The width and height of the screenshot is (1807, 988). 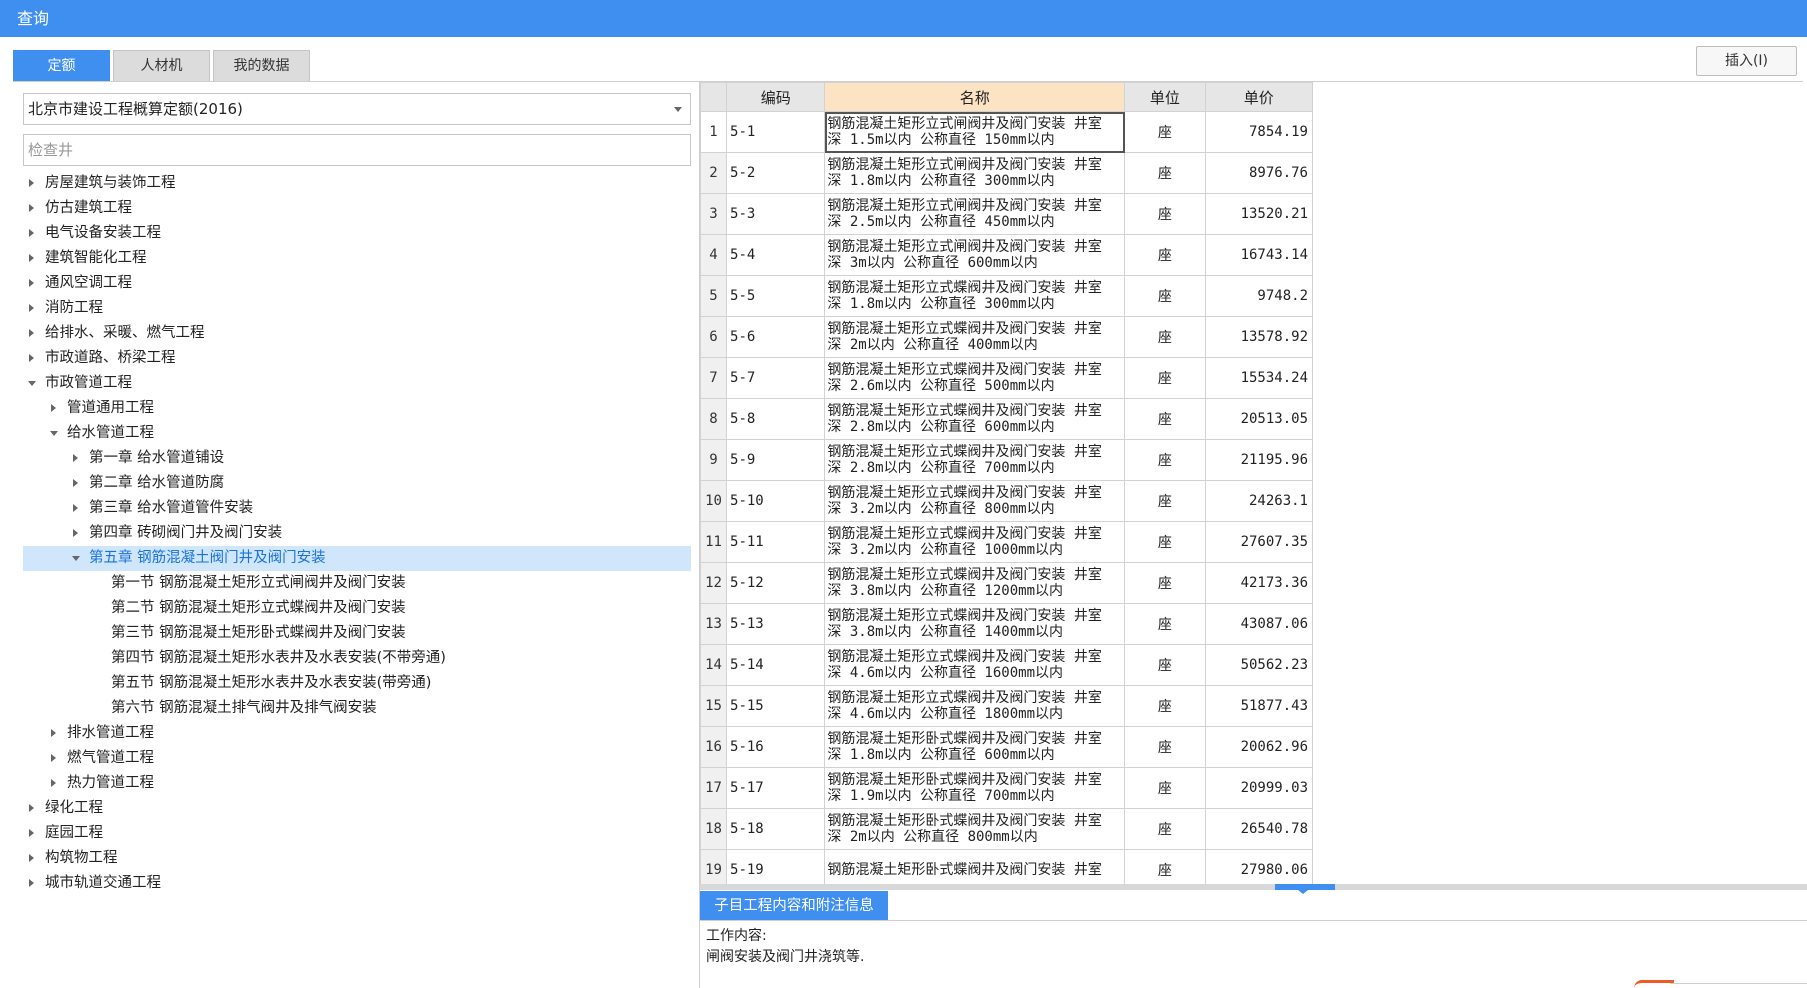 I want to click on row-number-cell: 10, so click(x=714, y=501).